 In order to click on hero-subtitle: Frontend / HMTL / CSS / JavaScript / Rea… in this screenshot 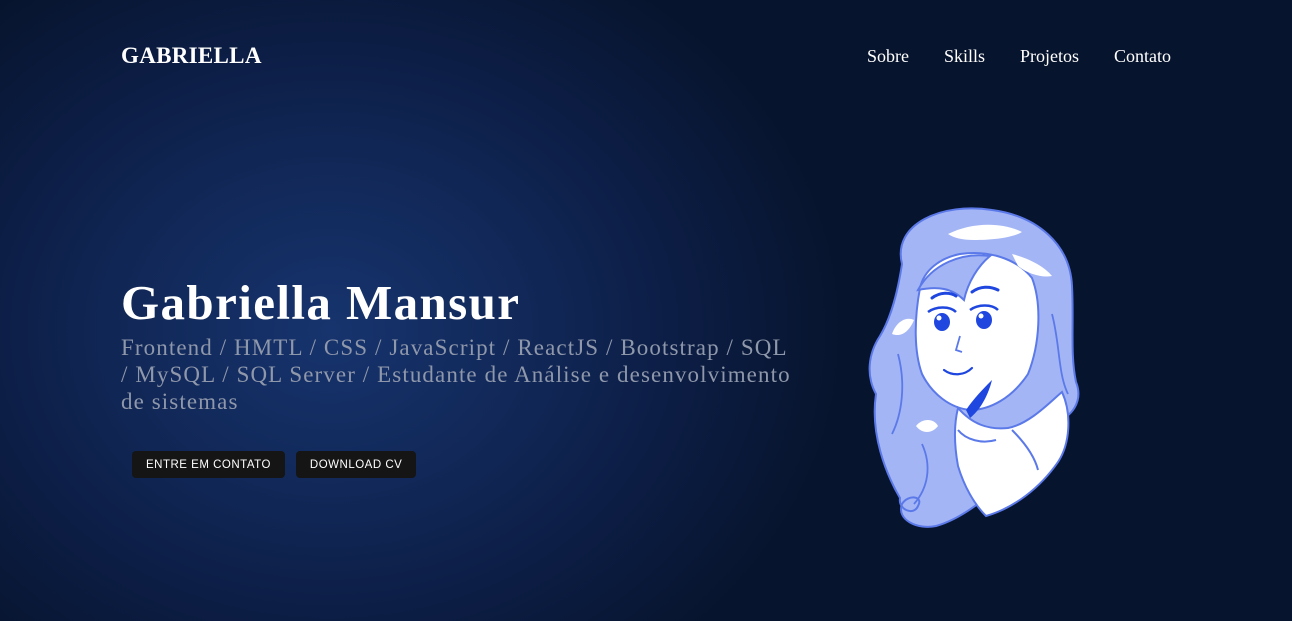, I will do `click(456, 374)`.